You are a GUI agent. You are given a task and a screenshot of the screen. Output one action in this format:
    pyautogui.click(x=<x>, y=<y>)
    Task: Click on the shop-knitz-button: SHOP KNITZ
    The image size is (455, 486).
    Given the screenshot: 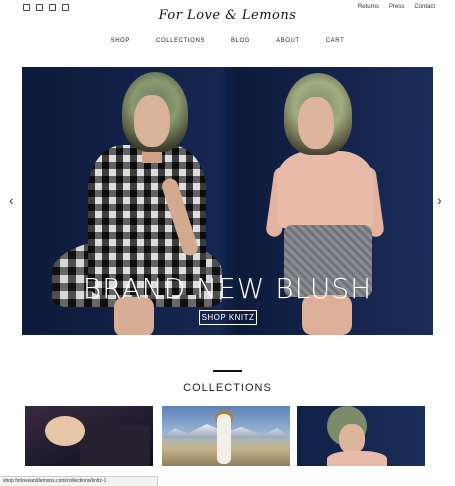 What is the action you would take?
    pyautogui.click(x=228, y=317)
    